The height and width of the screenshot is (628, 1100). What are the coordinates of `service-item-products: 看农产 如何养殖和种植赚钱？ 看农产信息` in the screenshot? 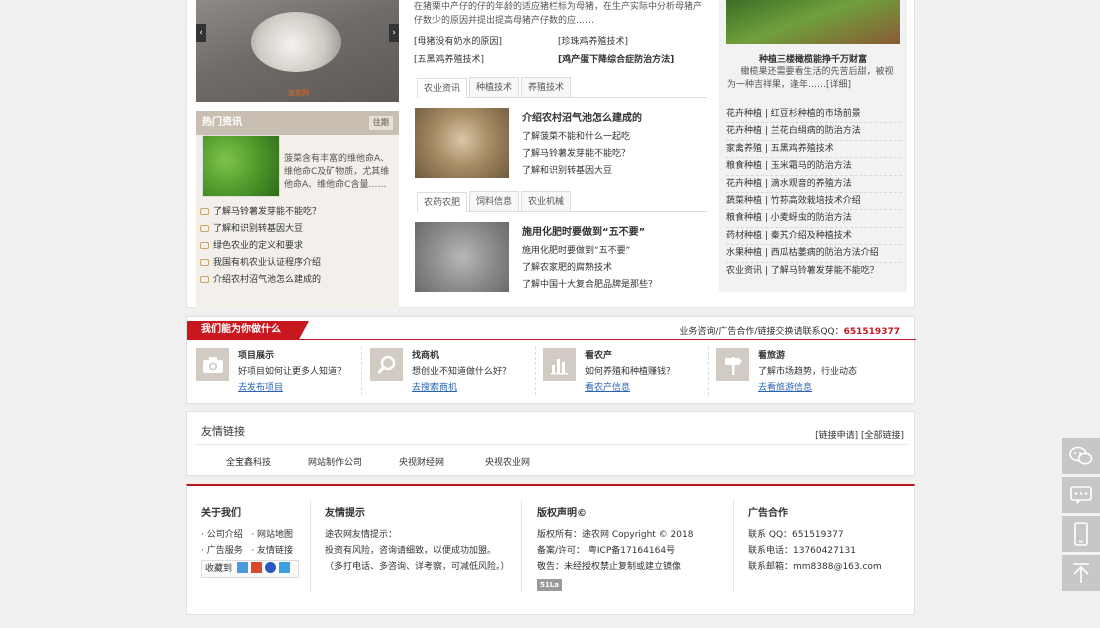 It's located at (625, 373).